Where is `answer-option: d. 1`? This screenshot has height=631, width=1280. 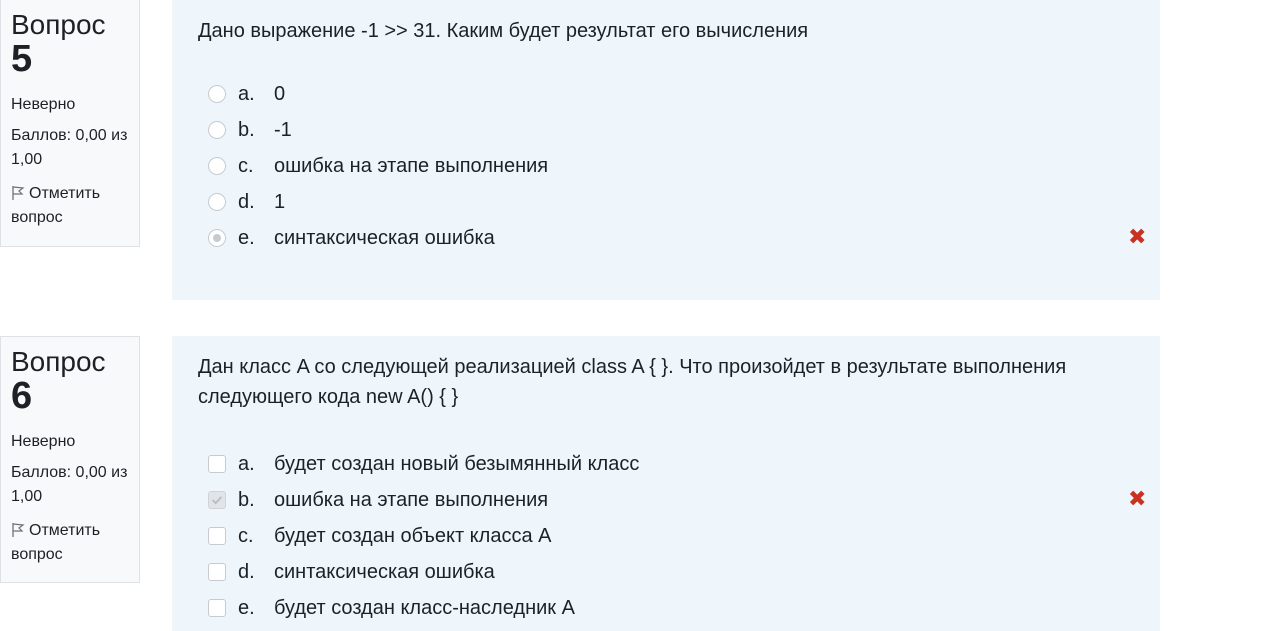
answer-option: d. 1 is located at coordinates (666, 202).